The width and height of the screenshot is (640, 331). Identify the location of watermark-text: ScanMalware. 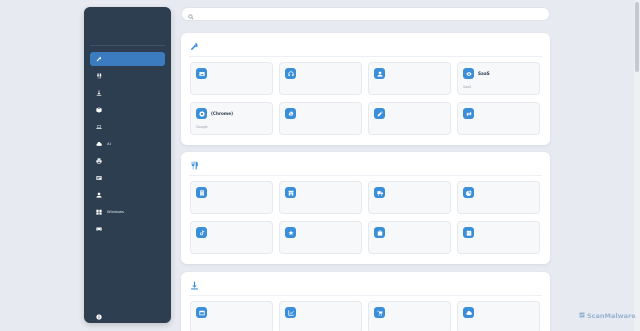
(611, 316).